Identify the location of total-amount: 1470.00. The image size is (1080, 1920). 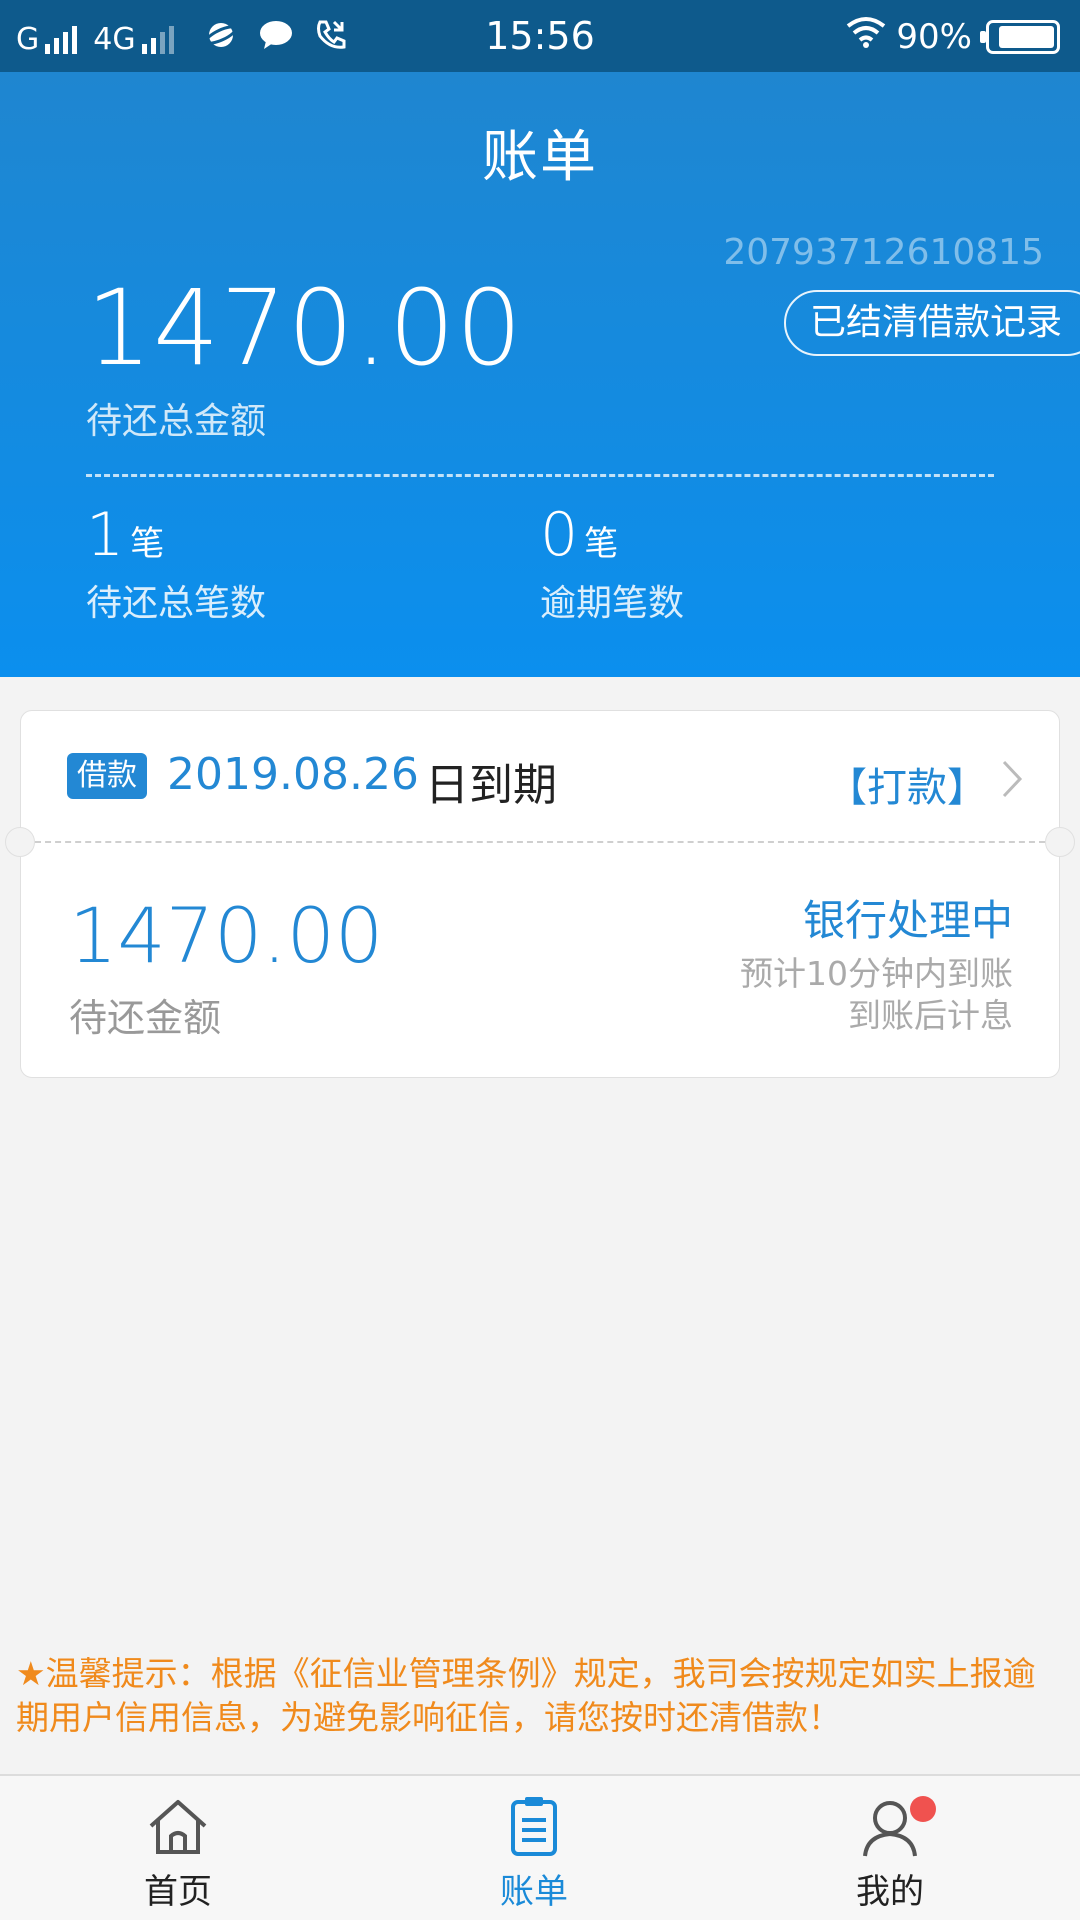
(305, 328).